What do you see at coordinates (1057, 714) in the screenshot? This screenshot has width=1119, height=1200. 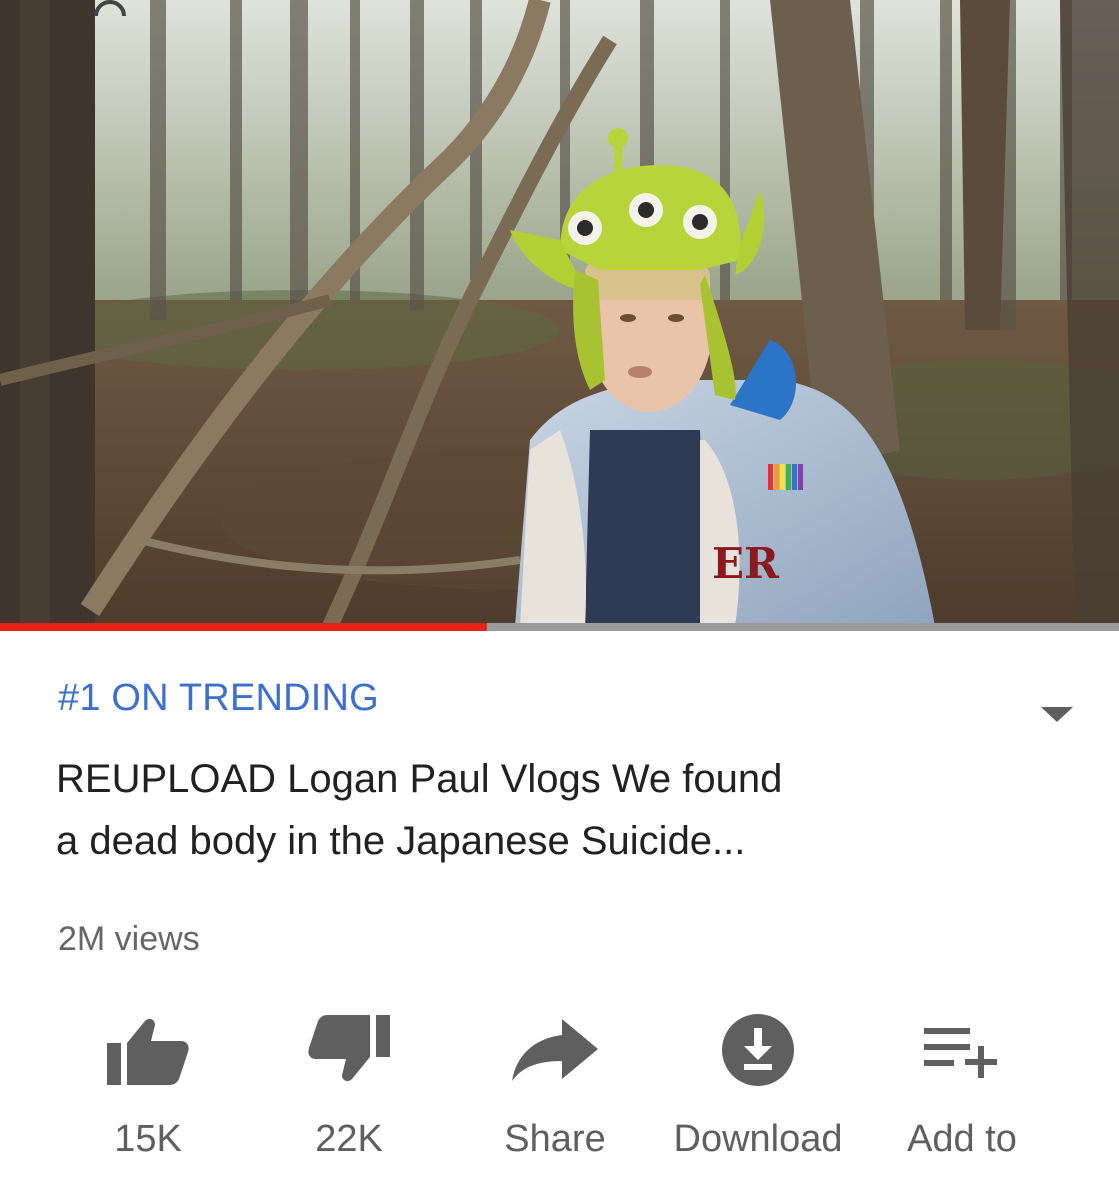 I see `chevron-down-icon` at bounding box center [1057, 714].